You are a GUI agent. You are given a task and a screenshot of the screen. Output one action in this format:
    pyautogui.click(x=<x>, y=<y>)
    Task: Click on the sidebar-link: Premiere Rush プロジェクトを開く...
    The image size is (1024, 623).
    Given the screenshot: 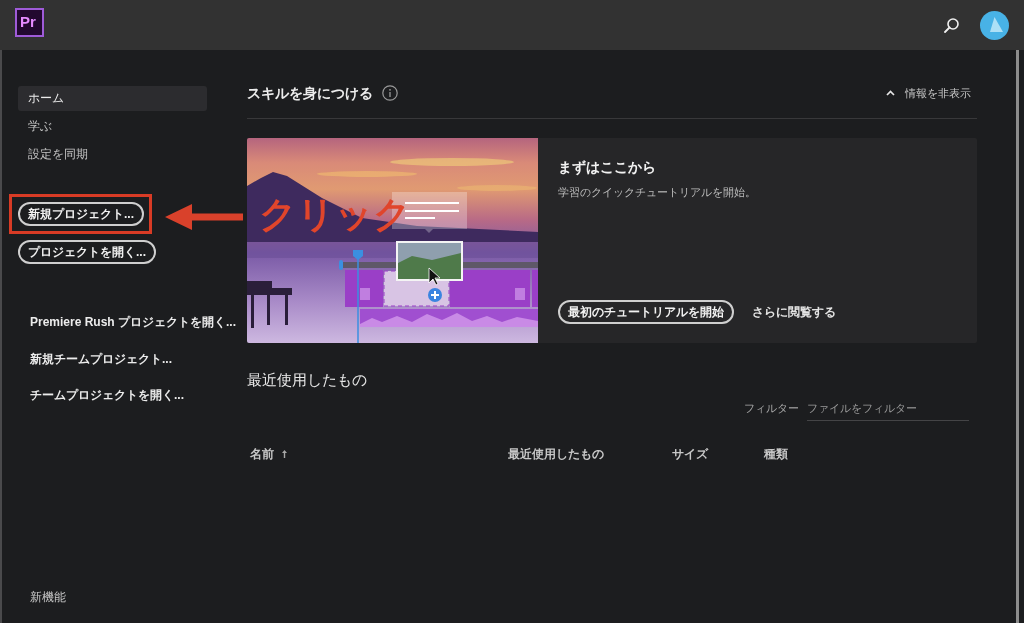 What is the action you would take?
    pyautogui.click(x=127, y=322)
    